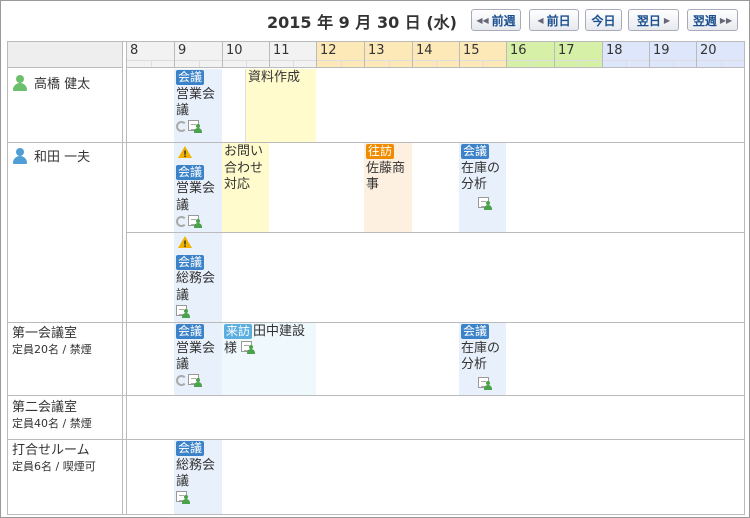  What do you see at coordinates (292, 55) in the screenshot?
I see `hour-header-11: 11` at bounding box center [292, 55].